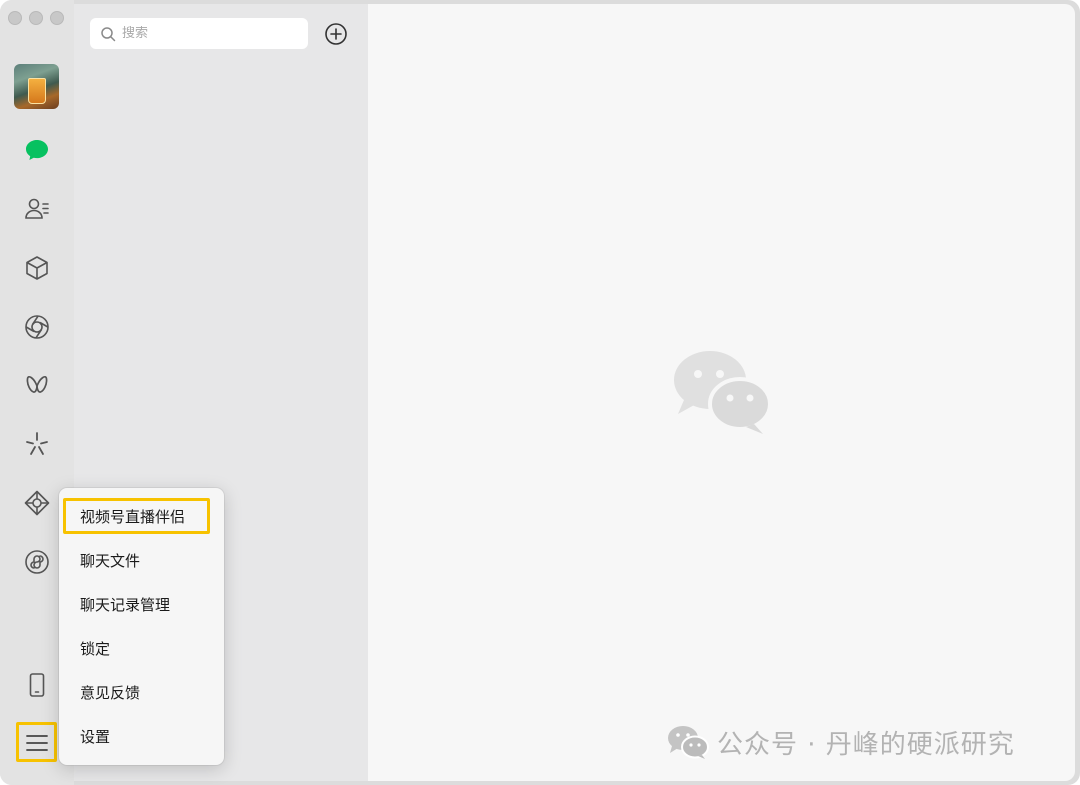 This screenshot has width=1080, height=785. I want to click on menu-item-label: 设置, so click(95, 736).